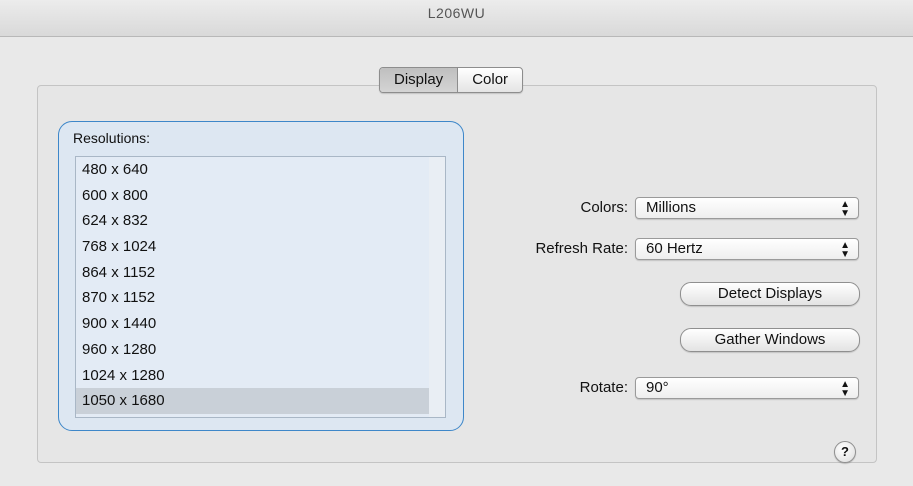  Describe the element at coordinates (253, 221) in the screenshot. I see `resolution-item: 624 x 832` at that location.